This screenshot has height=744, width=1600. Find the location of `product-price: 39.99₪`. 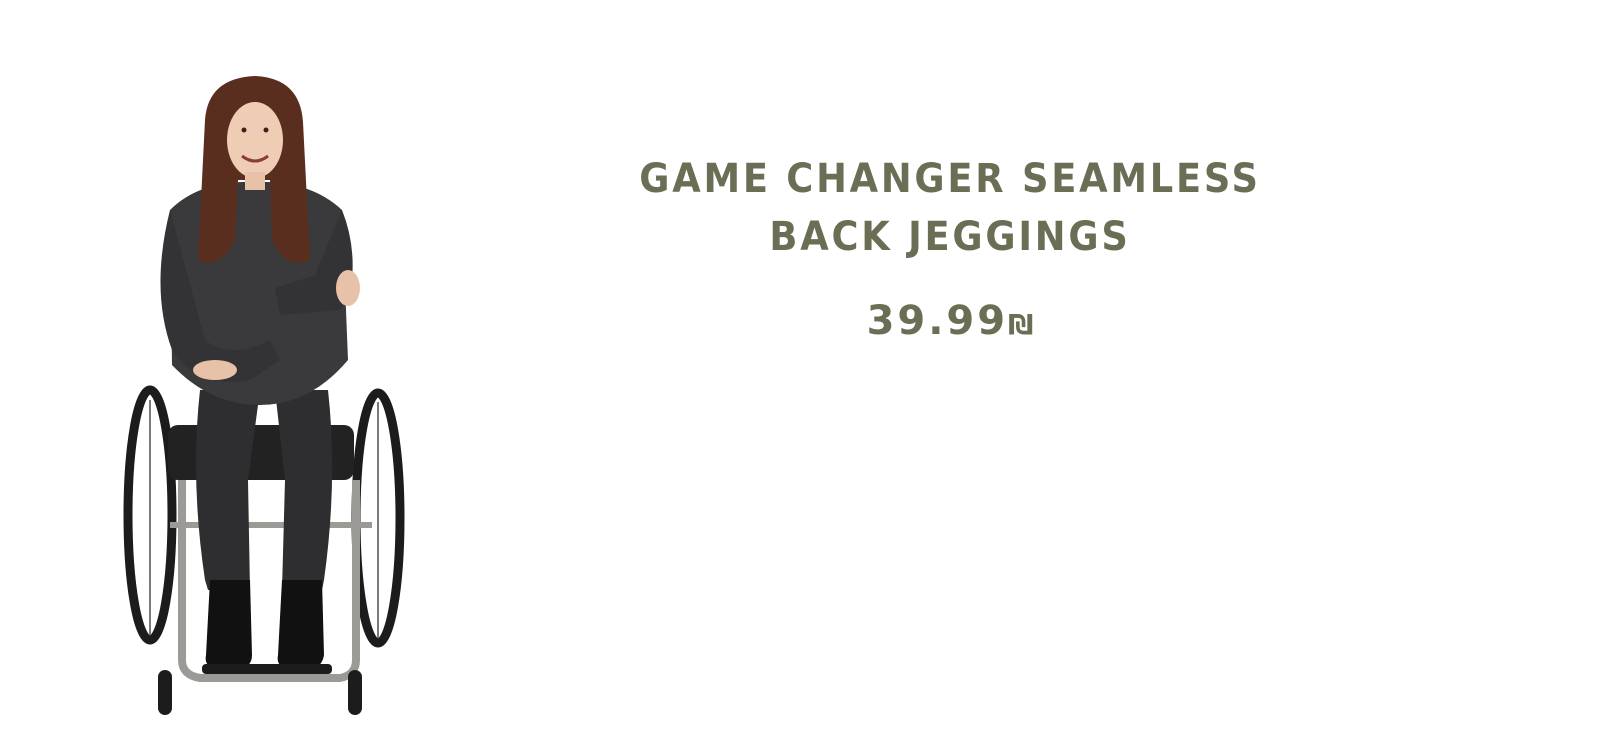

product-price: 39.99₪ is located at coordinates (950, 321).